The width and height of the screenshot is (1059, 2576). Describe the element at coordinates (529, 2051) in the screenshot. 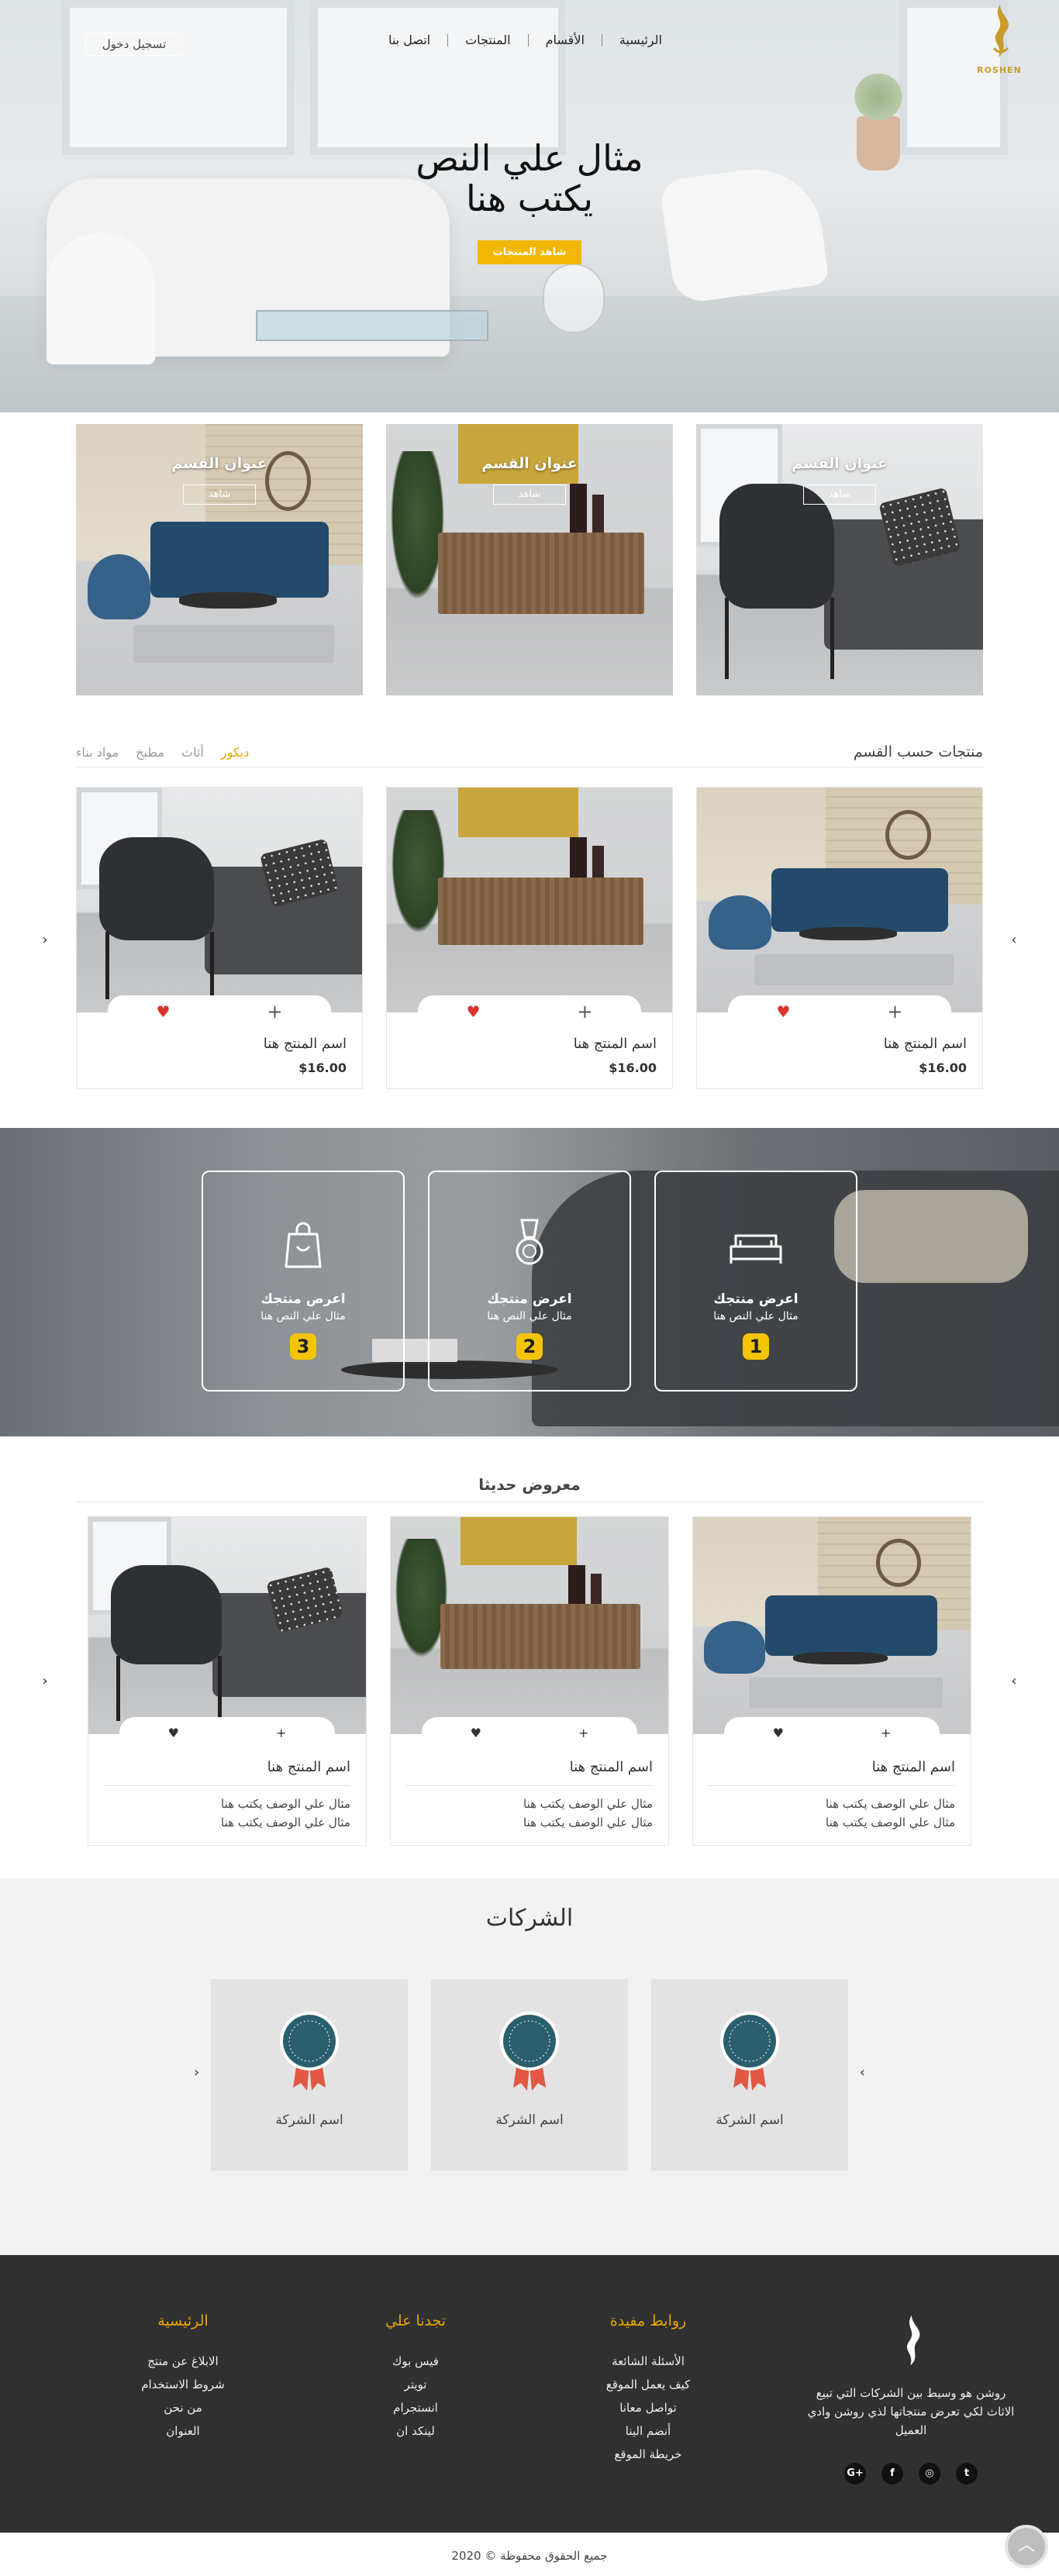

I see `company-badge-icon` at that location.